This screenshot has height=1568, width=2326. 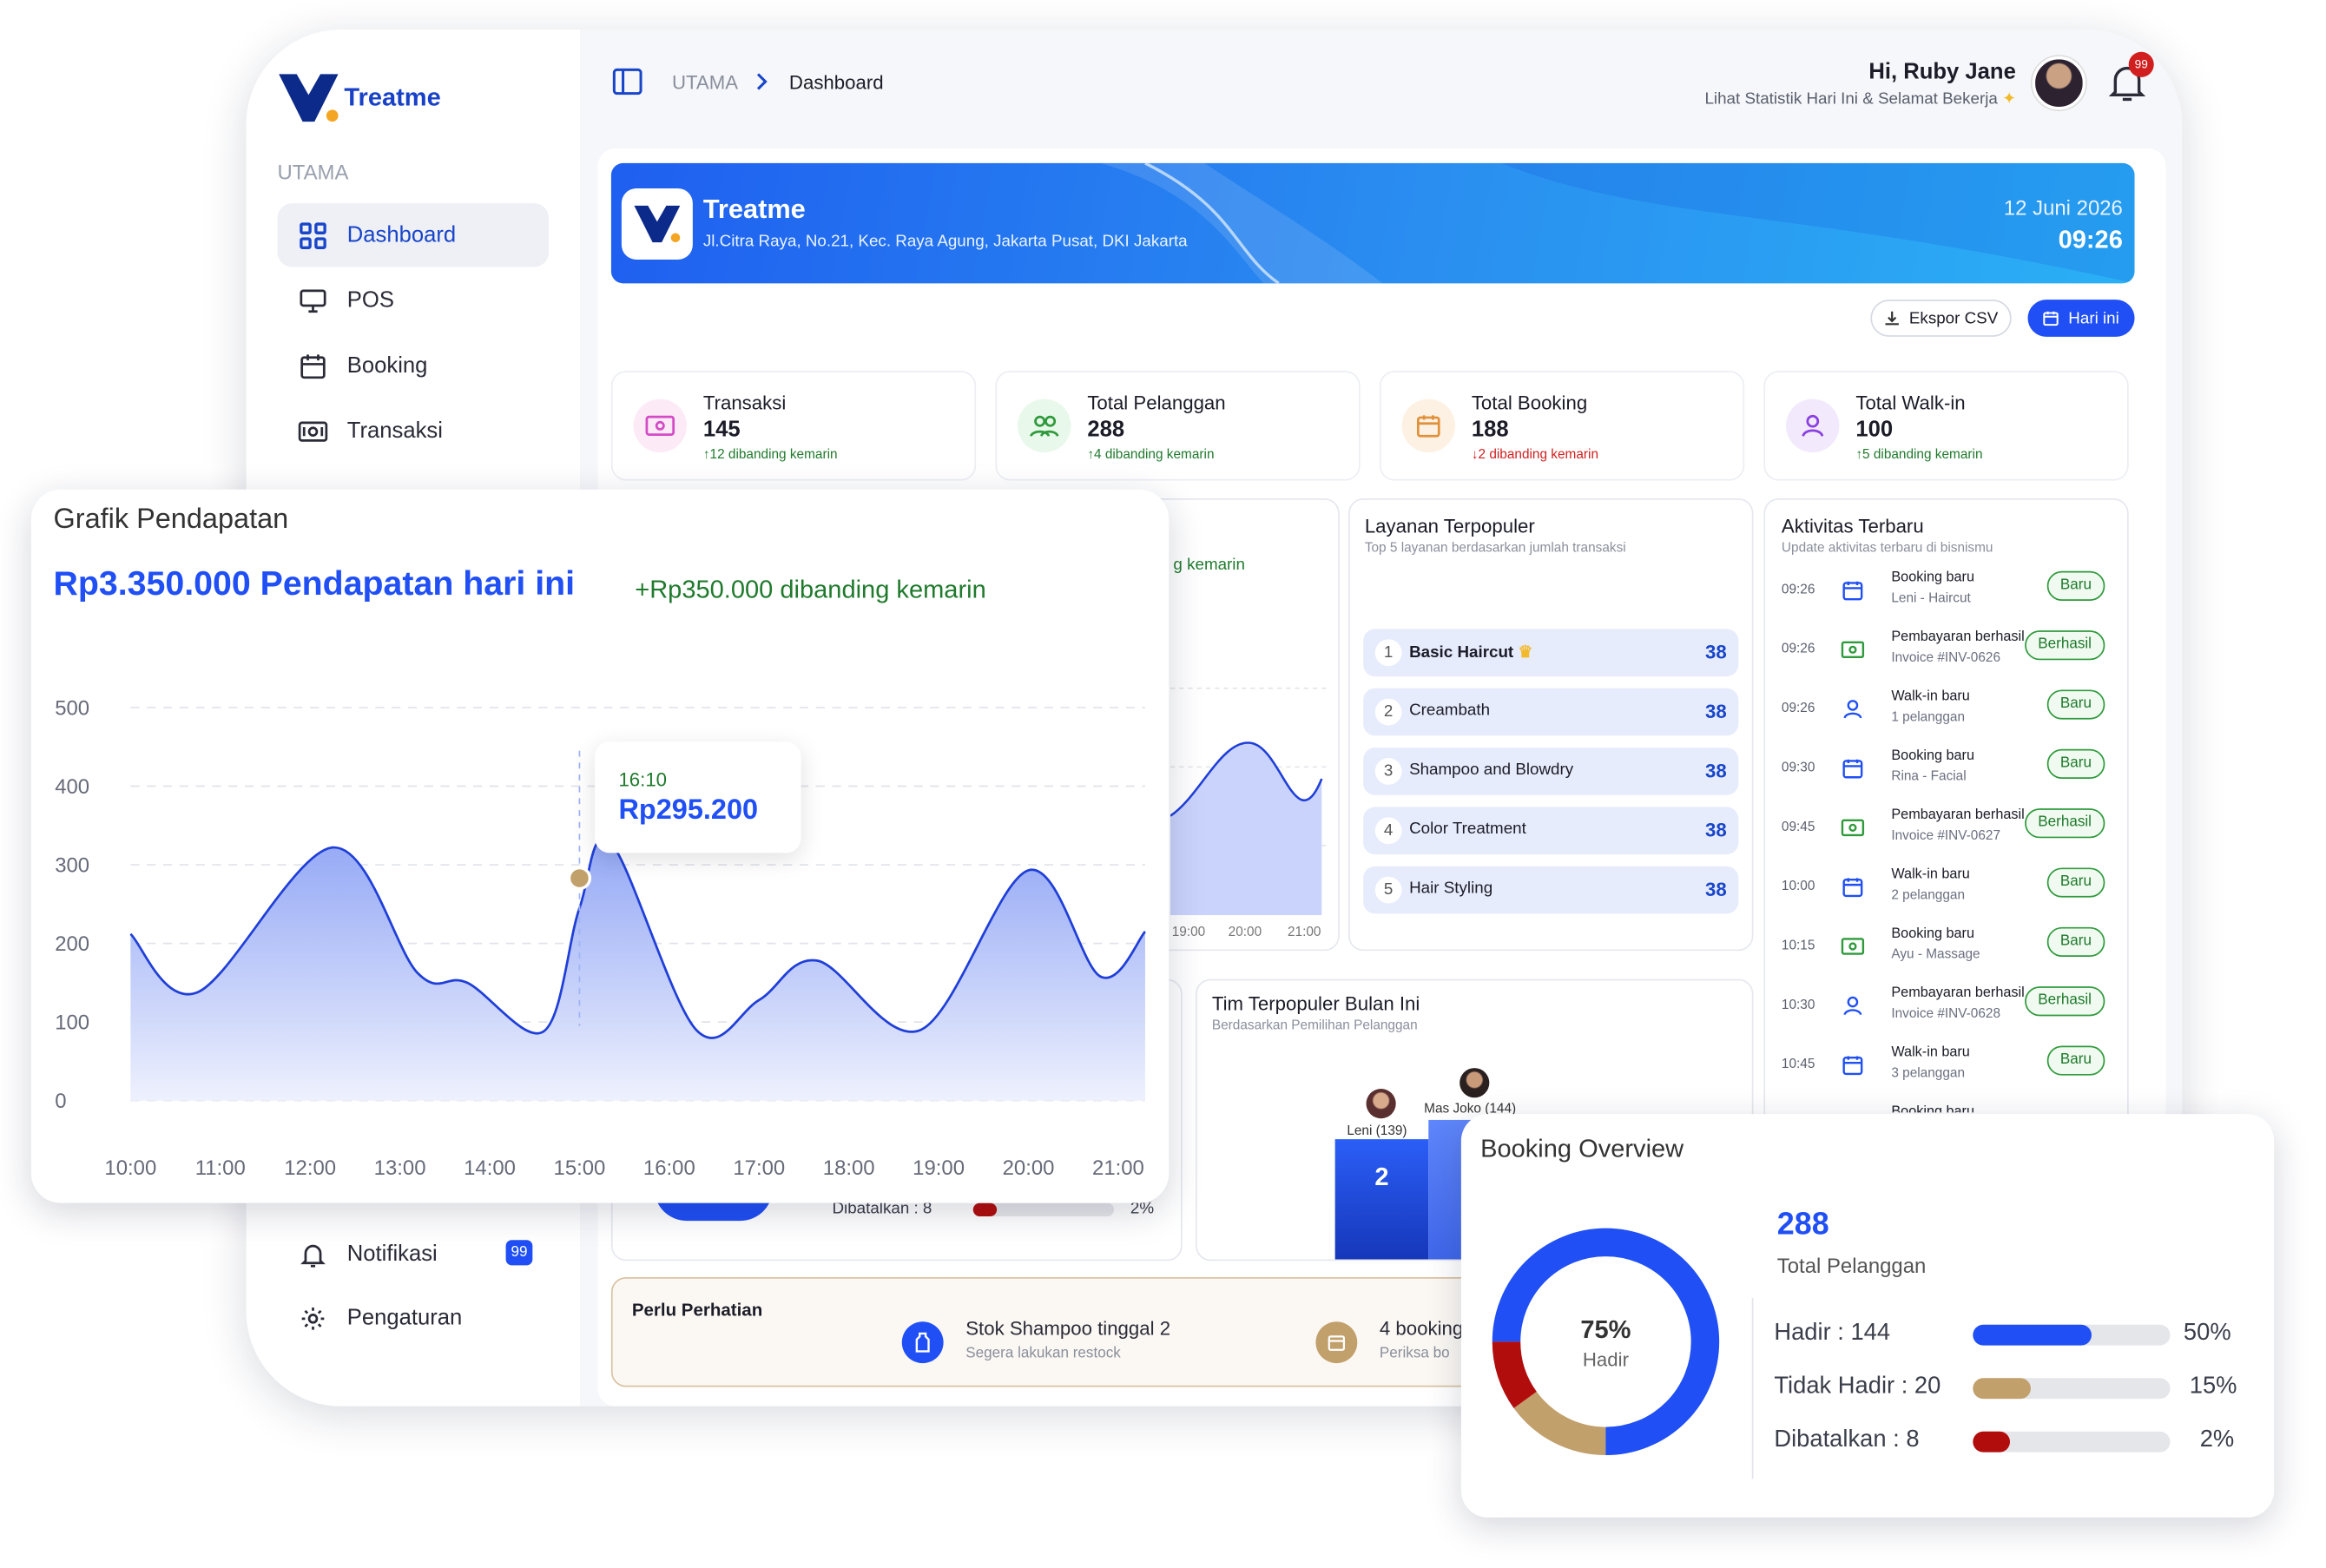 What do you see at coordinates (1151, 454) in the screenshot?
I see `stat-compare: ↑4 dibanding kemarin` at bounding box center [1151, 454].